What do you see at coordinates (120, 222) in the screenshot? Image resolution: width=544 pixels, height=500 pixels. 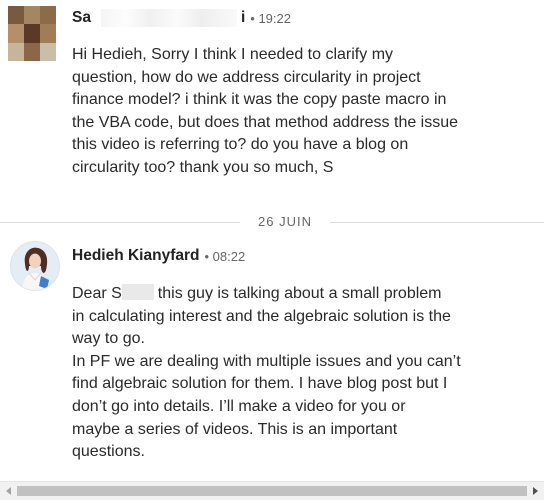 I see `divider-line-left` at bounding box center [120, 222].